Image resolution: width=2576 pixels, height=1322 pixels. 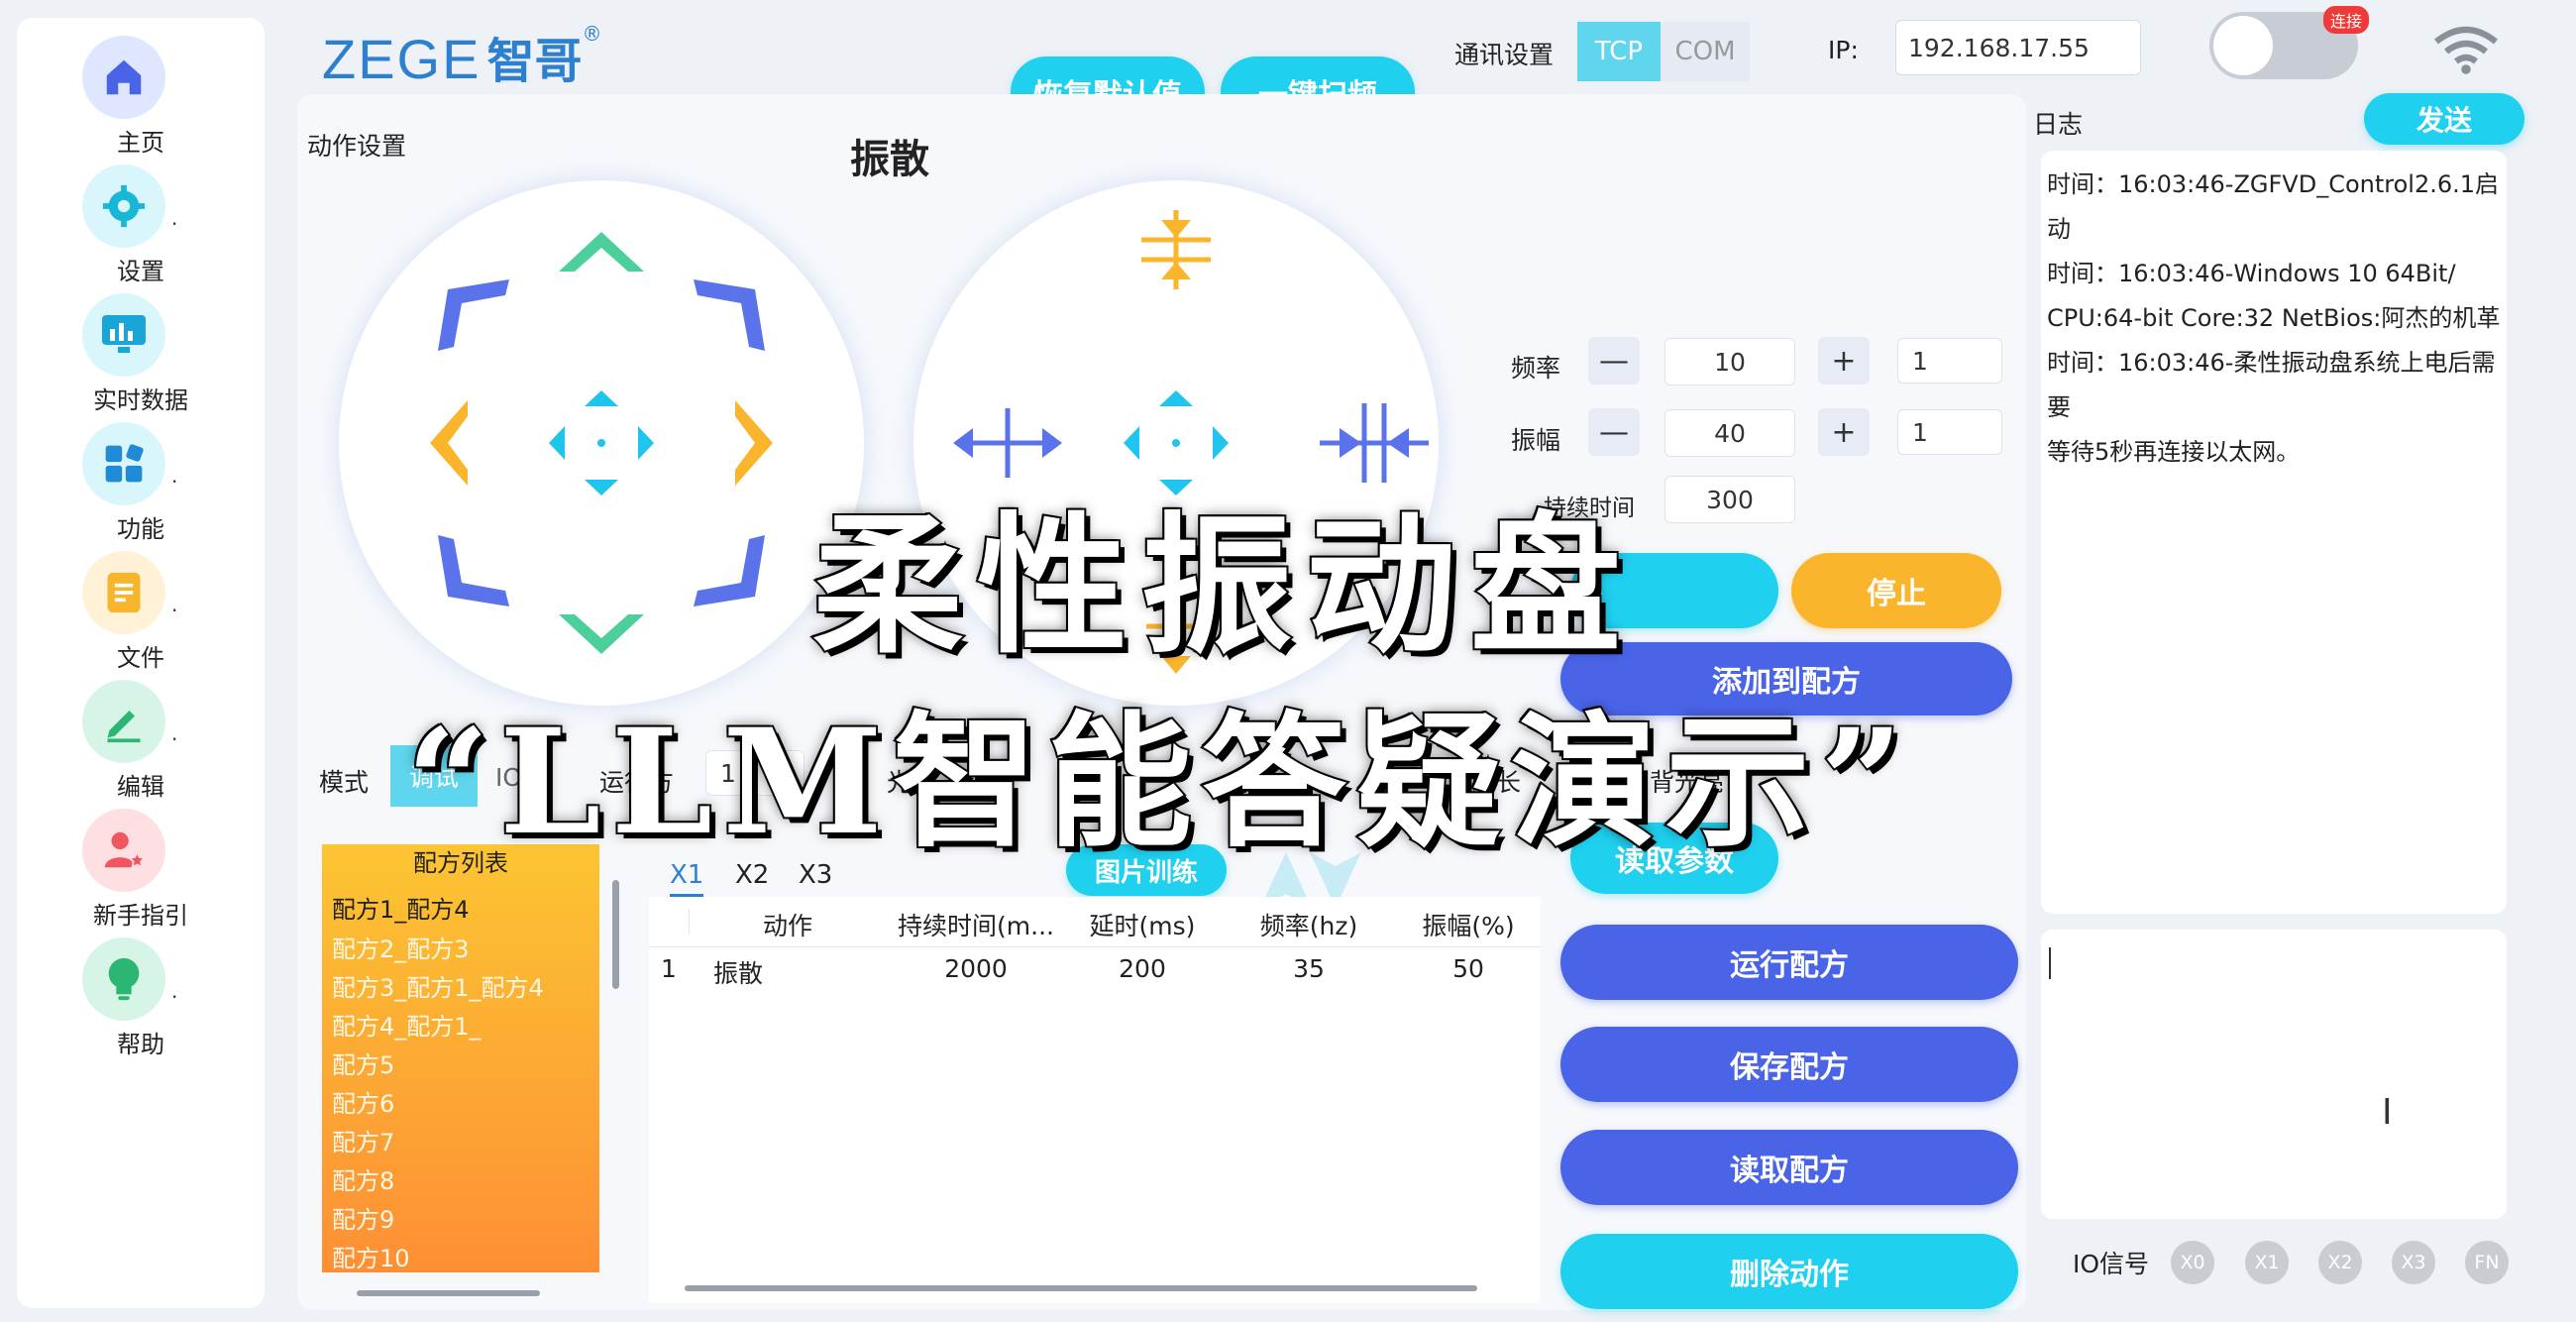 I want to click on sidebar-item-beginner-guide: 新手指引, so click(x=141, y=869).